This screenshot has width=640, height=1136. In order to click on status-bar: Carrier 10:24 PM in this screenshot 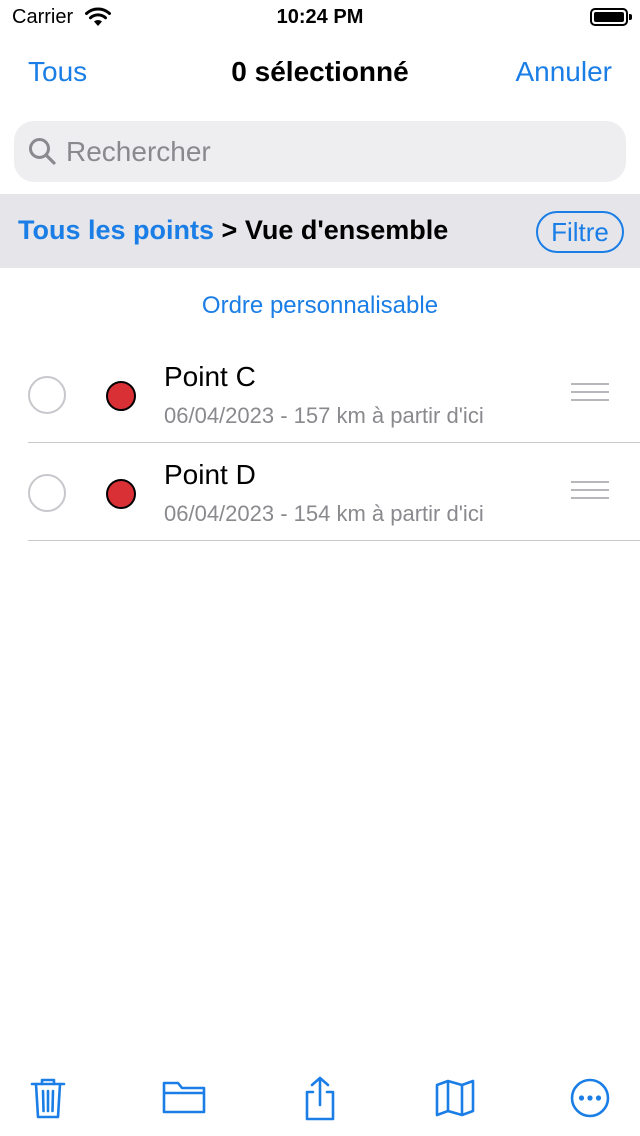, I will do `click(320, 20)`.